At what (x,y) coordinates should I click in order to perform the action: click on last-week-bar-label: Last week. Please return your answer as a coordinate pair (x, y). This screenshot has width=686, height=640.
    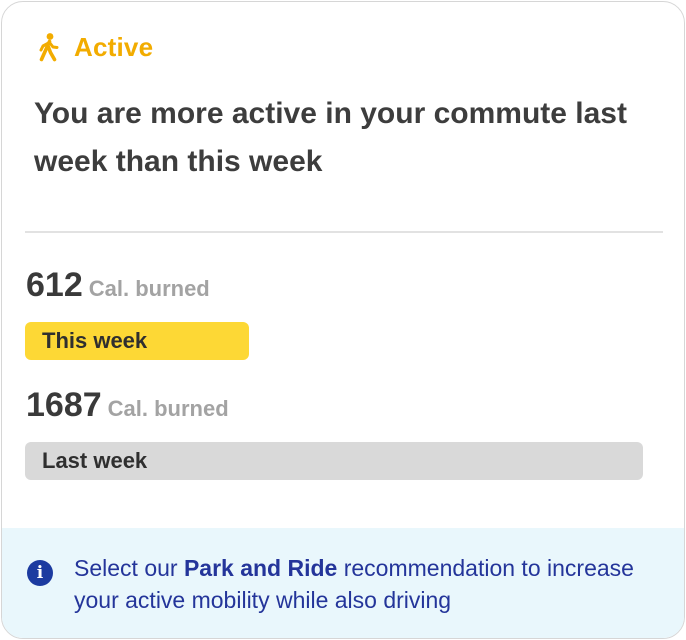
    Looking at the image, I should click on (95, 460).